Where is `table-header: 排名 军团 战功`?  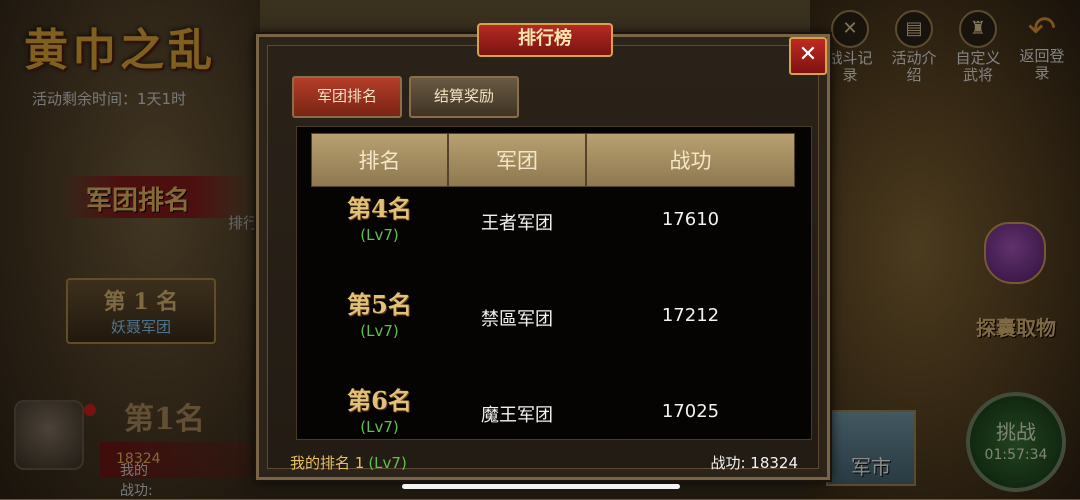
table-header: 排名 军团 战功 is located at coordinates (553, 160).